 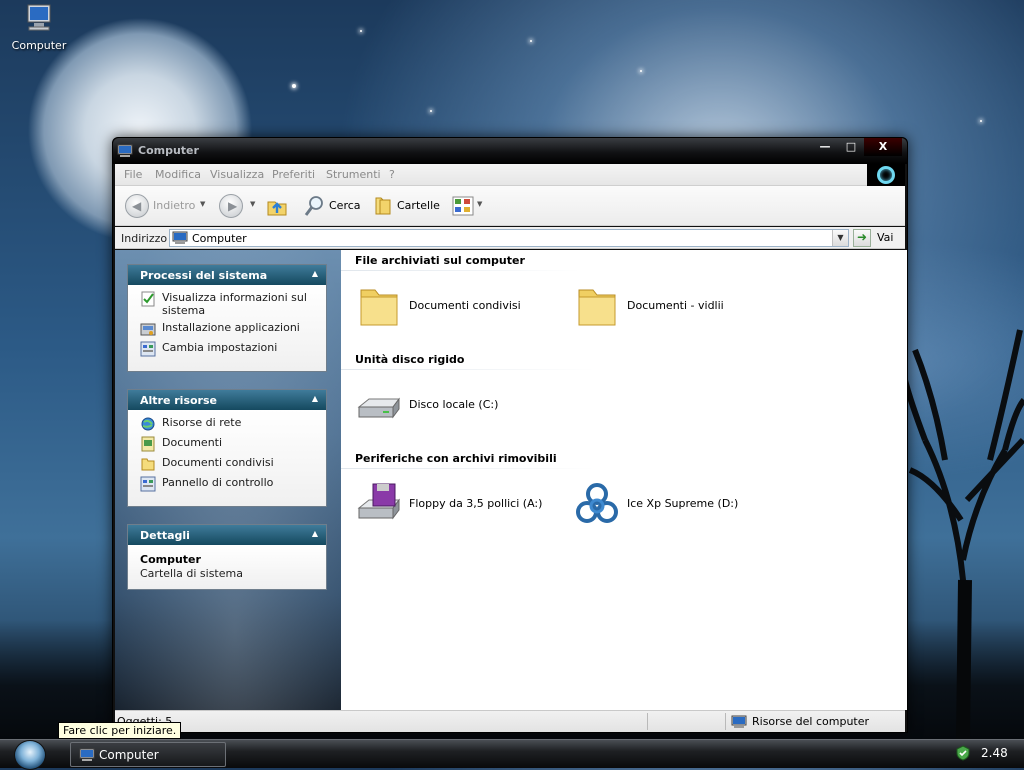 I want to click on menu-help: ?, so click(x=392, y=174).